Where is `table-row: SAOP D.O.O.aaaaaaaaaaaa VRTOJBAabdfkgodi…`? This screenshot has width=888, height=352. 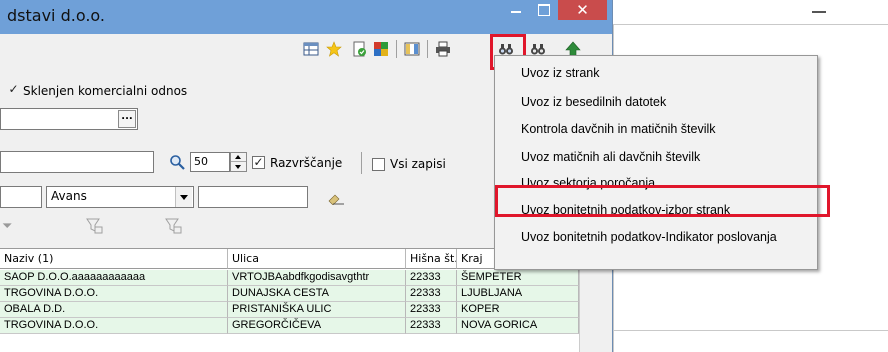 table-row: SAOP D.O.O.aaaaaaaaaaaa VRTOJBAabdfkgodi… is located at coordinates (289, 278).